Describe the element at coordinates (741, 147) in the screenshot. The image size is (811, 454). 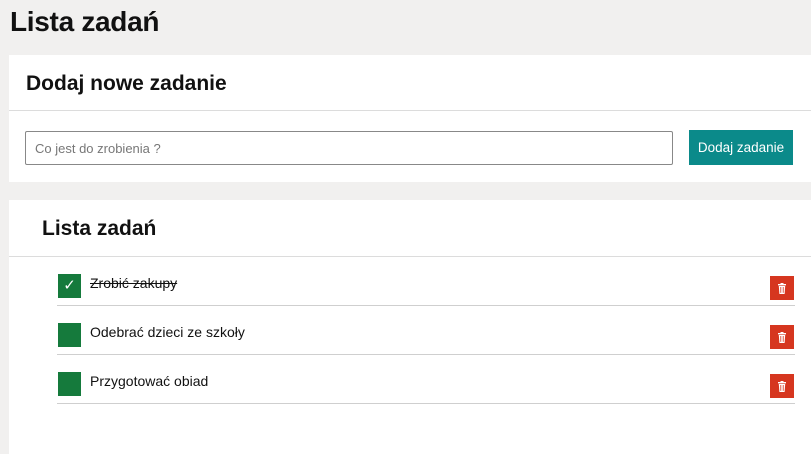
I see `add-task-button: Dodaj zadanie` at that location.